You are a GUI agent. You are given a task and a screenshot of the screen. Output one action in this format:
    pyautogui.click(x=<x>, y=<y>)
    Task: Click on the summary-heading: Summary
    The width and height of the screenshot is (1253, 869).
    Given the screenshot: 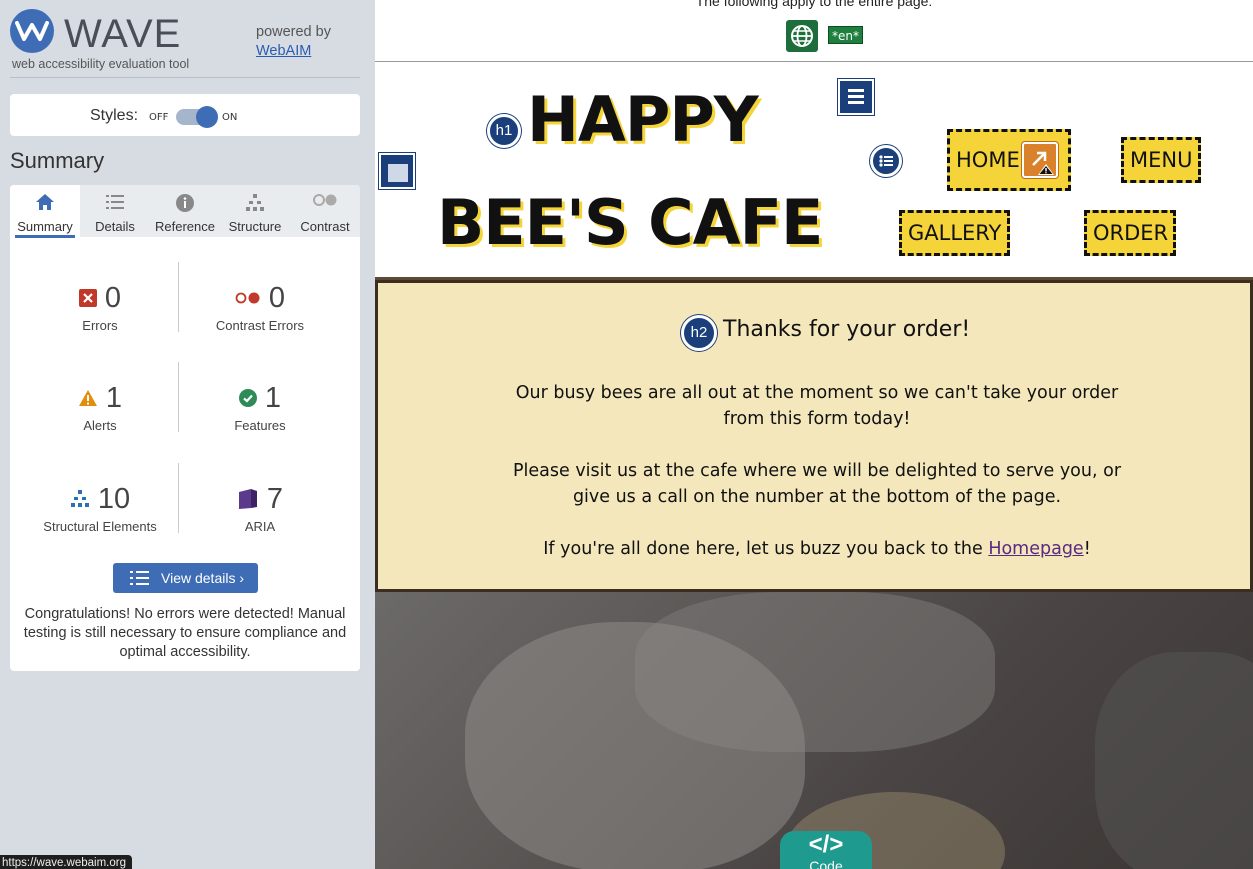 What is the action you would take?
    pyautogui.click(x=57, y=160)
    